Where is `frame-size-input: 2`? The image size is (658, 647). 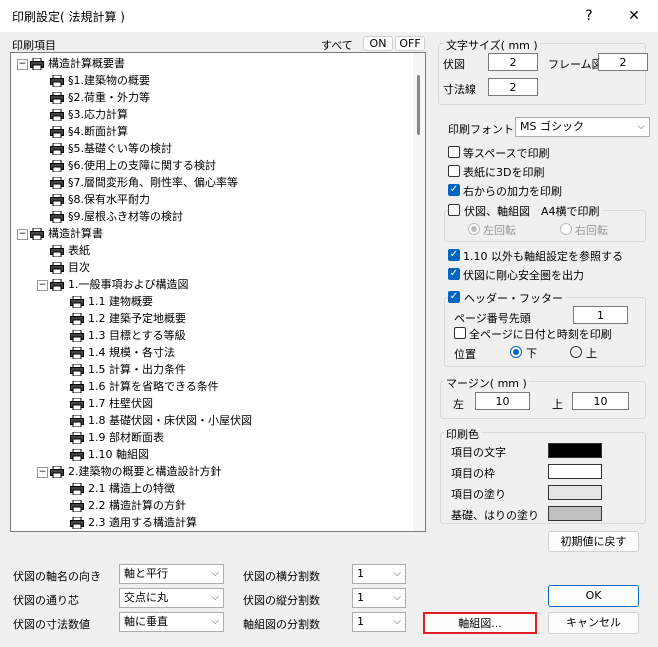
frame-size-input: 2 is located at coordinates (623, 62).